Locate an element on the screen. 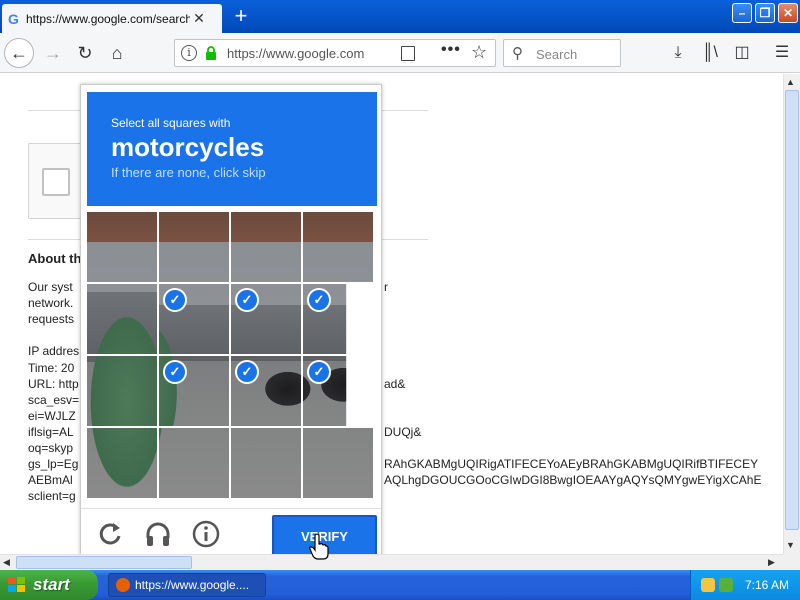  minimize-button: – is located at coordinates (742, 13).